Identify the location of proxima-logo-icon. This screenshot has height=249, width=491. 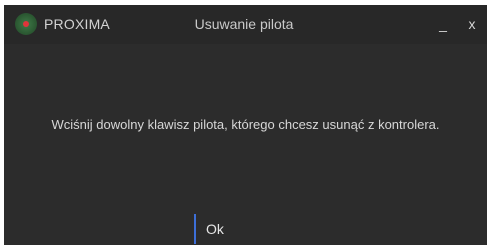
(26, 24).